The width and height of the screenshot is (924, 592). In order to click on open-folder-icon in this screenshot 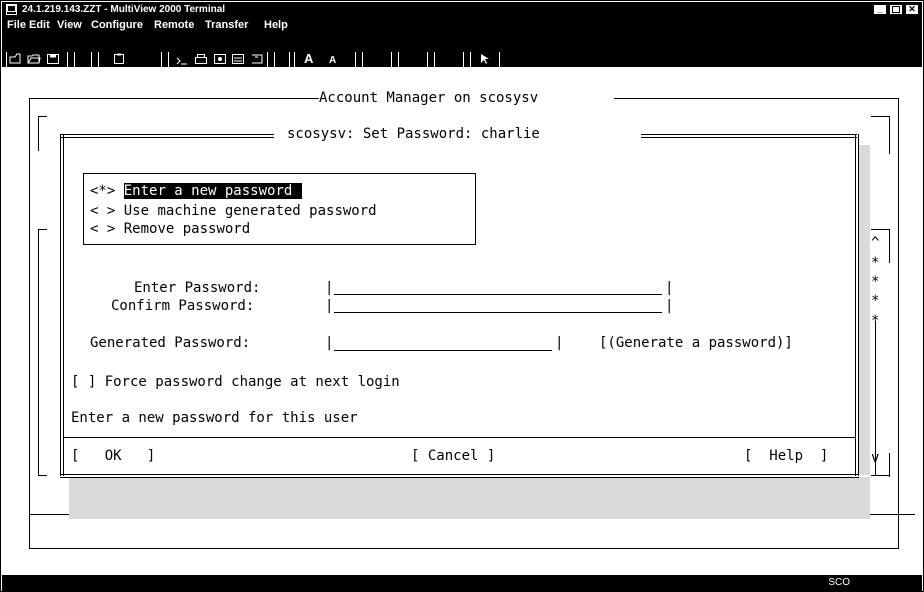, I will do `click(34, 59)`.